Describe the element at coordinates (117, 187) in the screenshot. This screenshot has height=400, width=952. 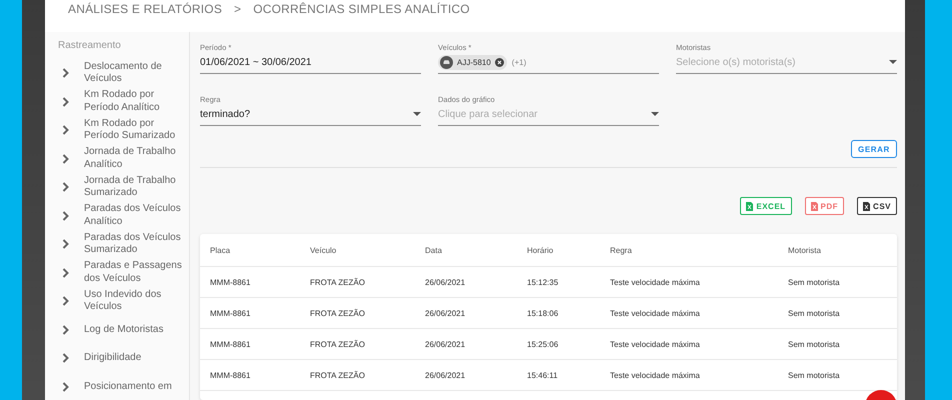
I see `sidebar-item: Jornada de Trabalho Sumarizado` at that location.